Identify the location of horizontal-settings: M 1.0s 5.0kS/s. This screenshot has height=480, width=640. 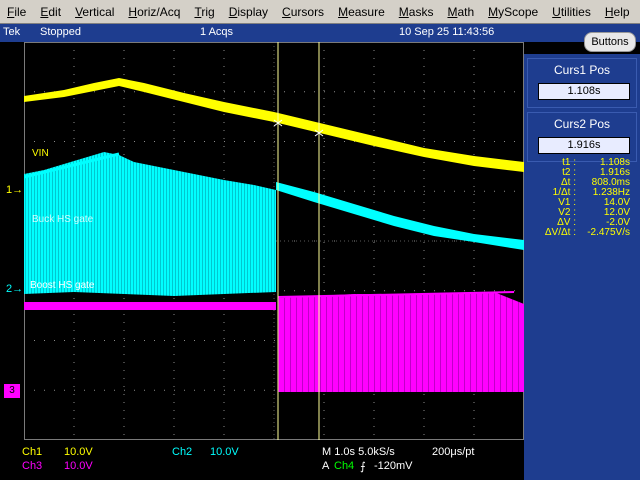
(358, 452).